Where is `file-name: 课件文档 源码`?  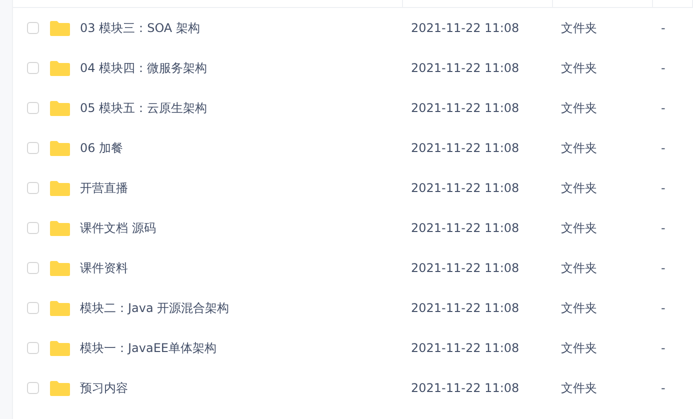
file-name: 课件文档 源码 is located at coordinates (118, 228).